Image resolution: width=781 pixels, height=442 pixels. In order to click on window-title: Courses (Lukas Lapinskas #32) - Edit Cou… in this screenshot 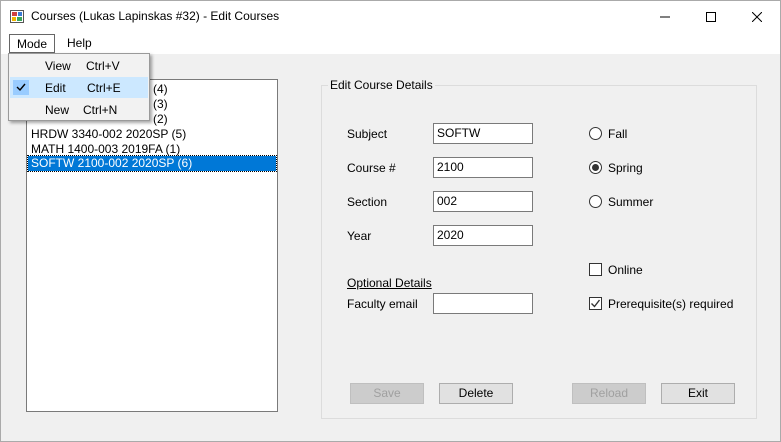, I will do `click(155, 16)`.